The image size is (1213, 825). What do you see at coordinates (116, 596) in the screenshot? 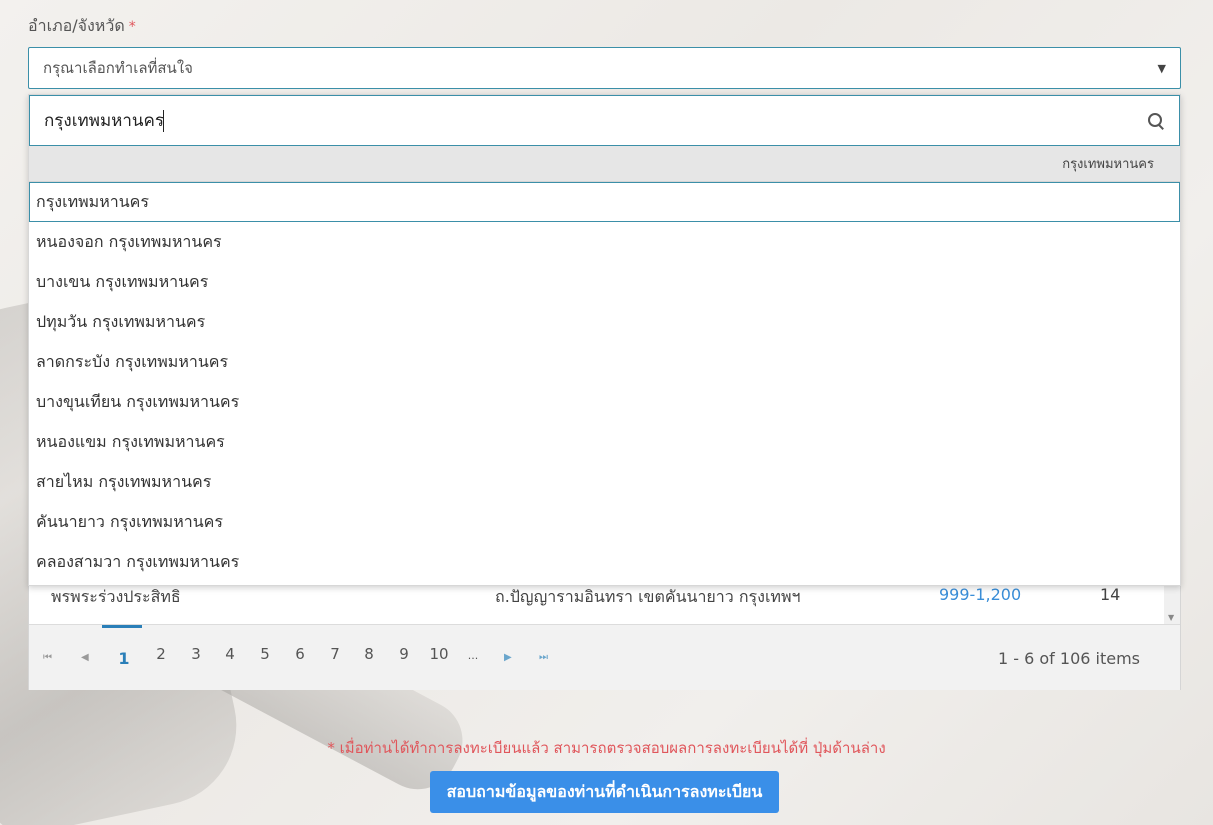
I see `row-name: พรพระร่วงประสิทธิ` at bounding box center [116, 596].